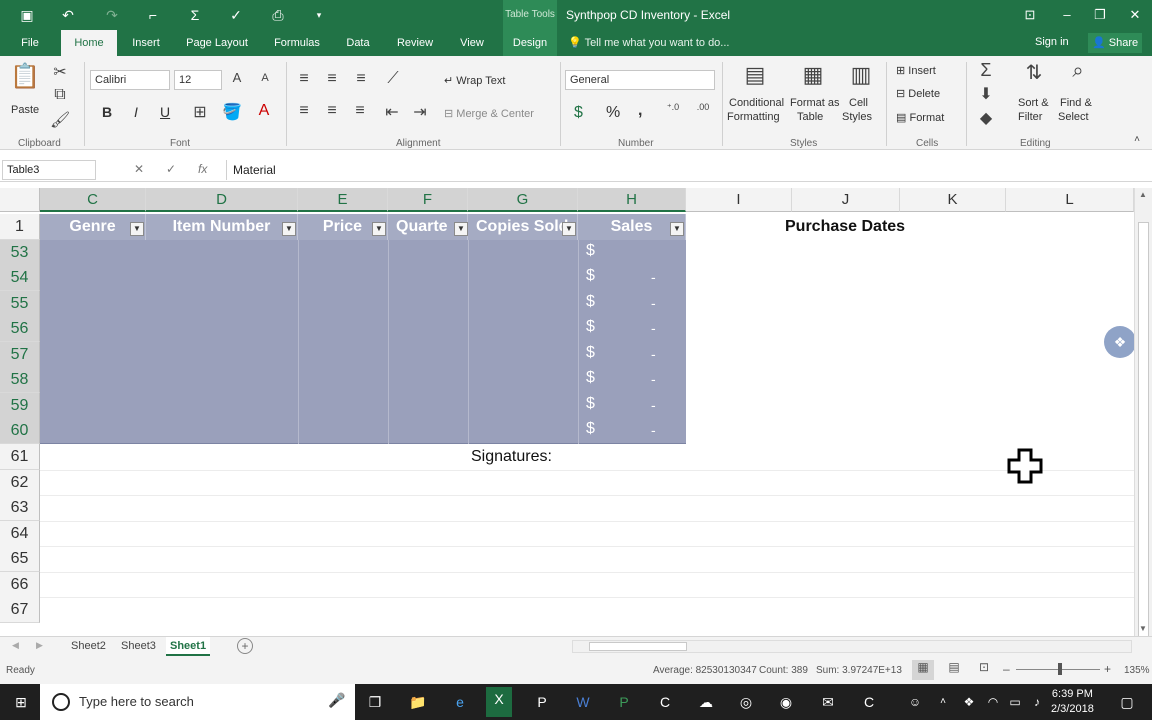 This screenshot has height=720, width=1152. What do you see at coordinates (984, 670) in the screenshot?
I see `page-break-view-icon: ⊡` at bounding box center [984, 670].